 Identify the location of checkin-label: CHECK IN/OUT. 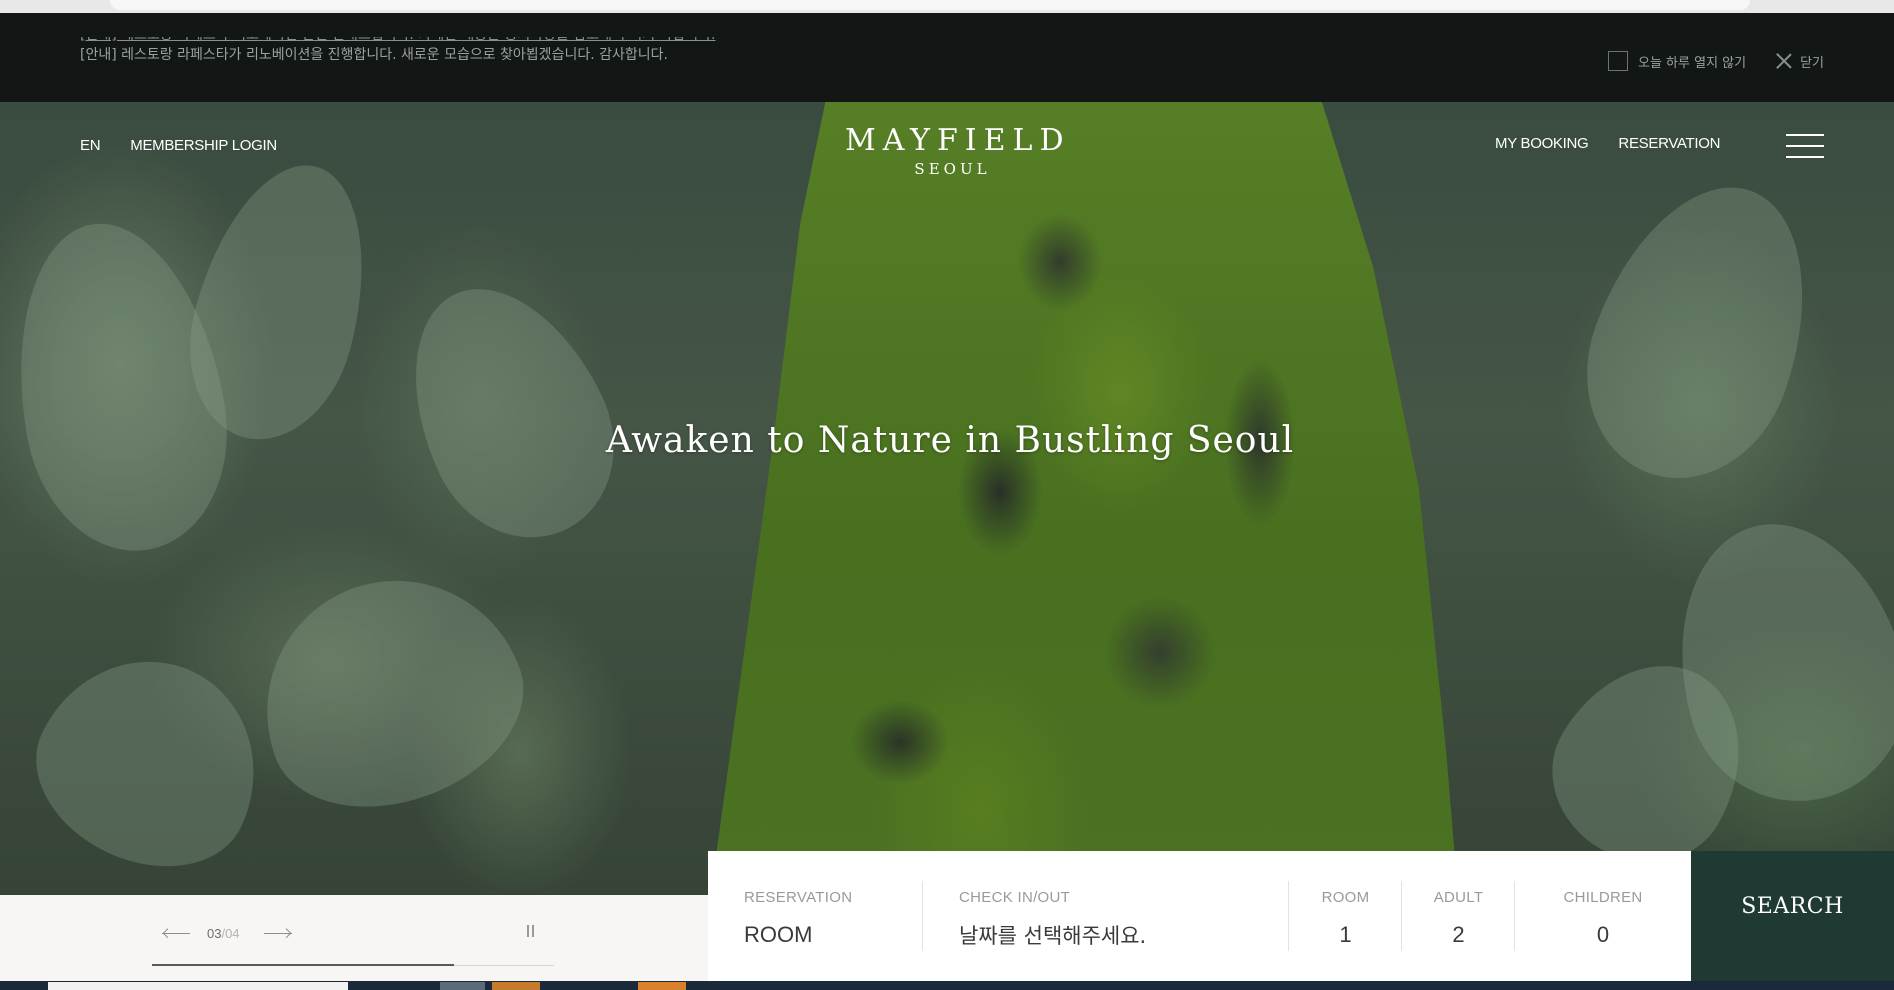
(1015, 897).